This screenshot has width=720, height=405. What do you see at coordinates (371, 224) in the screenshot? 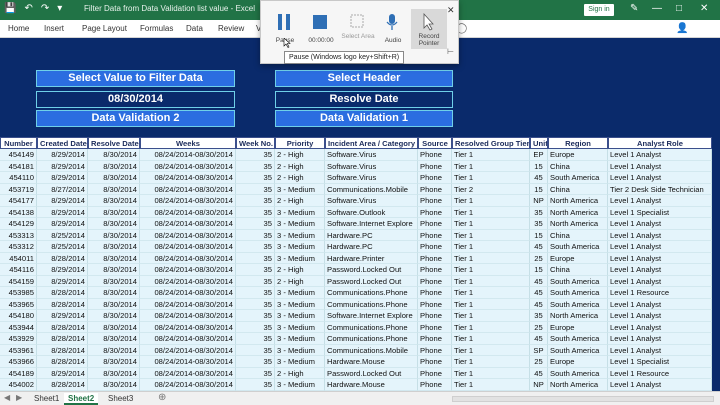
I see `cell-incident-area: Software.Internet Explore` at bounding box center [371, 224].